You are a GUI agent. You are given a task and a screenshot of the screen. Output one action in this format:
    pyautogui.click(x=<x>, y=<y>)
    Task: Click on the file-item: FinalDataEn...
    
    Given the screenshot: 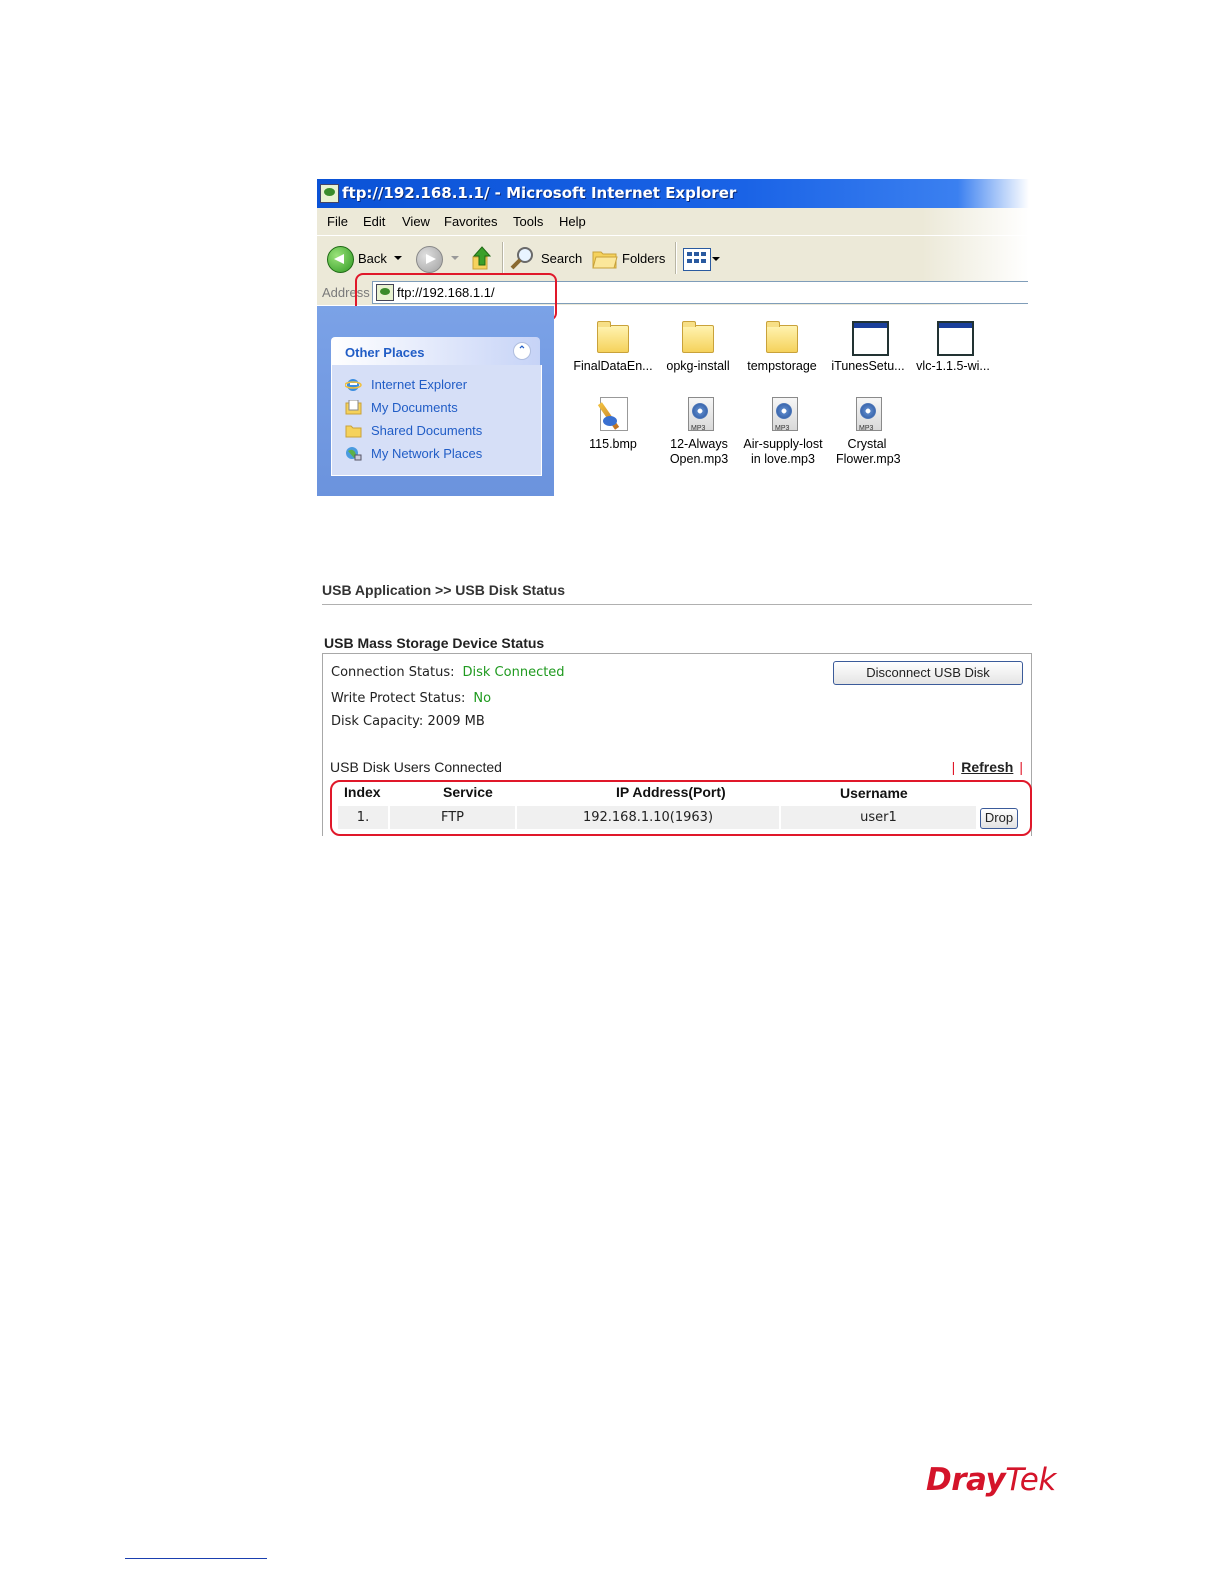 What is the action you would take?
    pyautogui.click(x=613, y=347)
    